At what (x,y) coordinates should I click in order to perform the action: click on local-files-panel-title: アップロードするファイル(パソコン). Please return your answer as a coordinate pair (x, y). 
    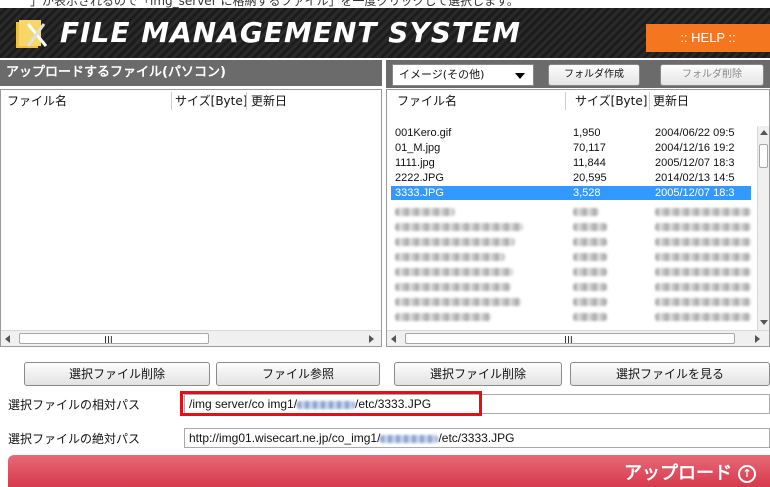
    Looking at the image, I should click on (191, 73).